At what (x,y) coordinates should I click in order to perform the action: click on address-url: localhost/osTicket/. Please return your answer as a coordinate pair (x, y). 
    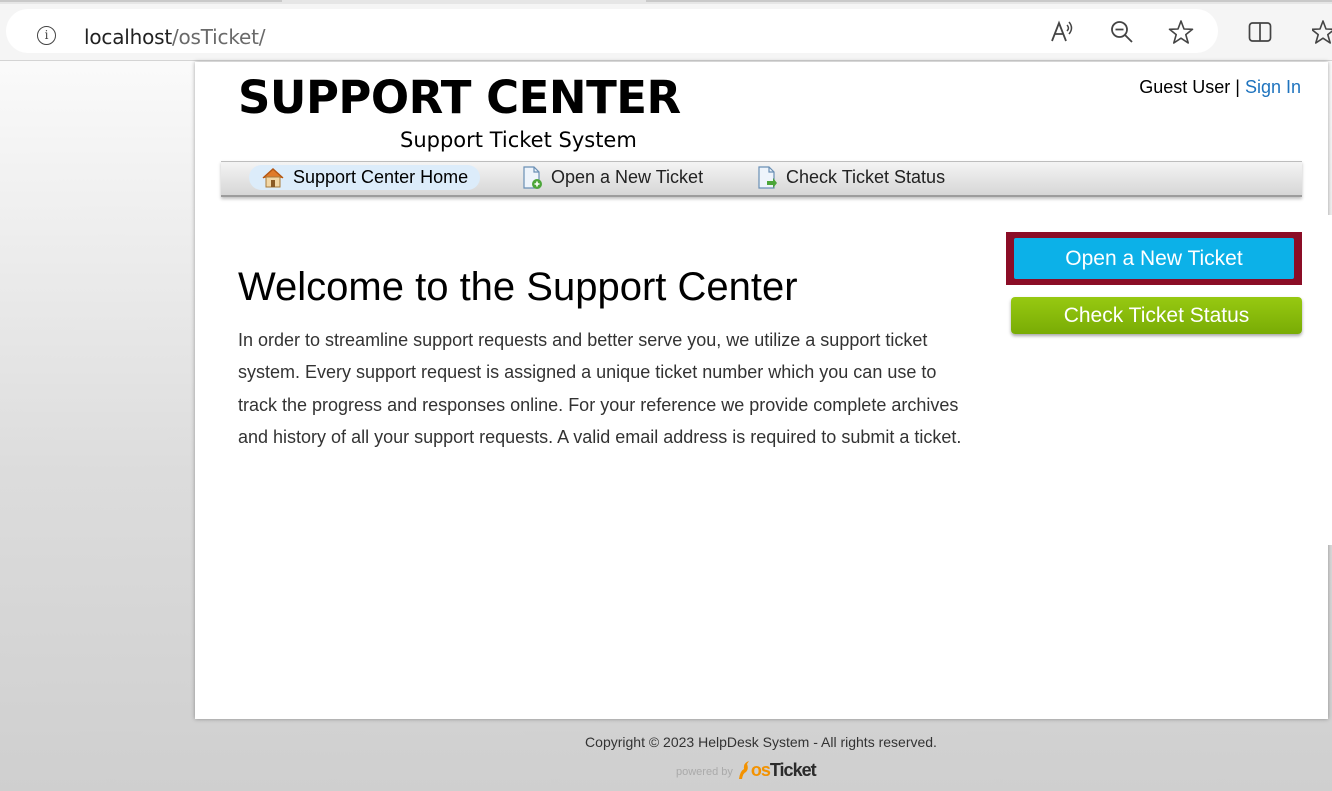
    Looking at the image, I should click on (174, 37).